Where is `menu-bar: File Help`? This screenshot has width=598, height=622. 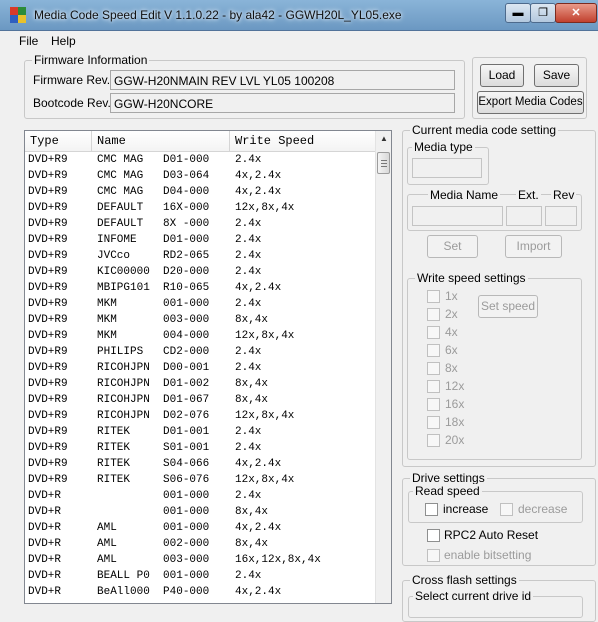
menu-bar: File Help is located at coordinates (299, 41).